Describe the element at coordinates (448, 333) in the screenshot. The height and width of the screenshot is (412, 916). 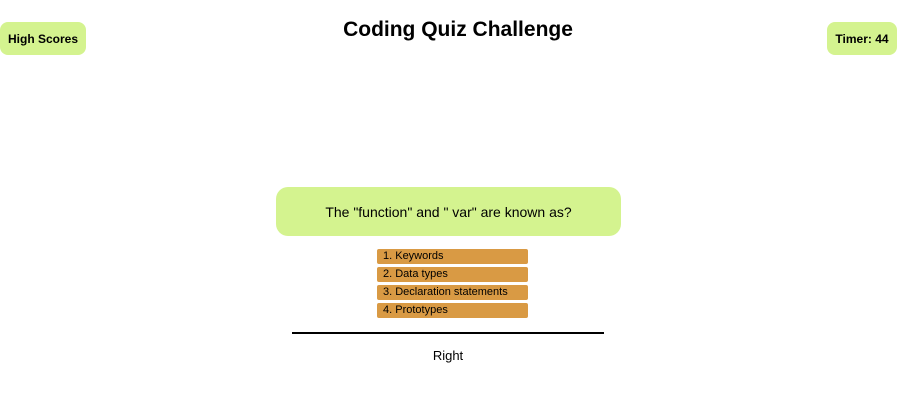
I see `feedback-divider` at that location.